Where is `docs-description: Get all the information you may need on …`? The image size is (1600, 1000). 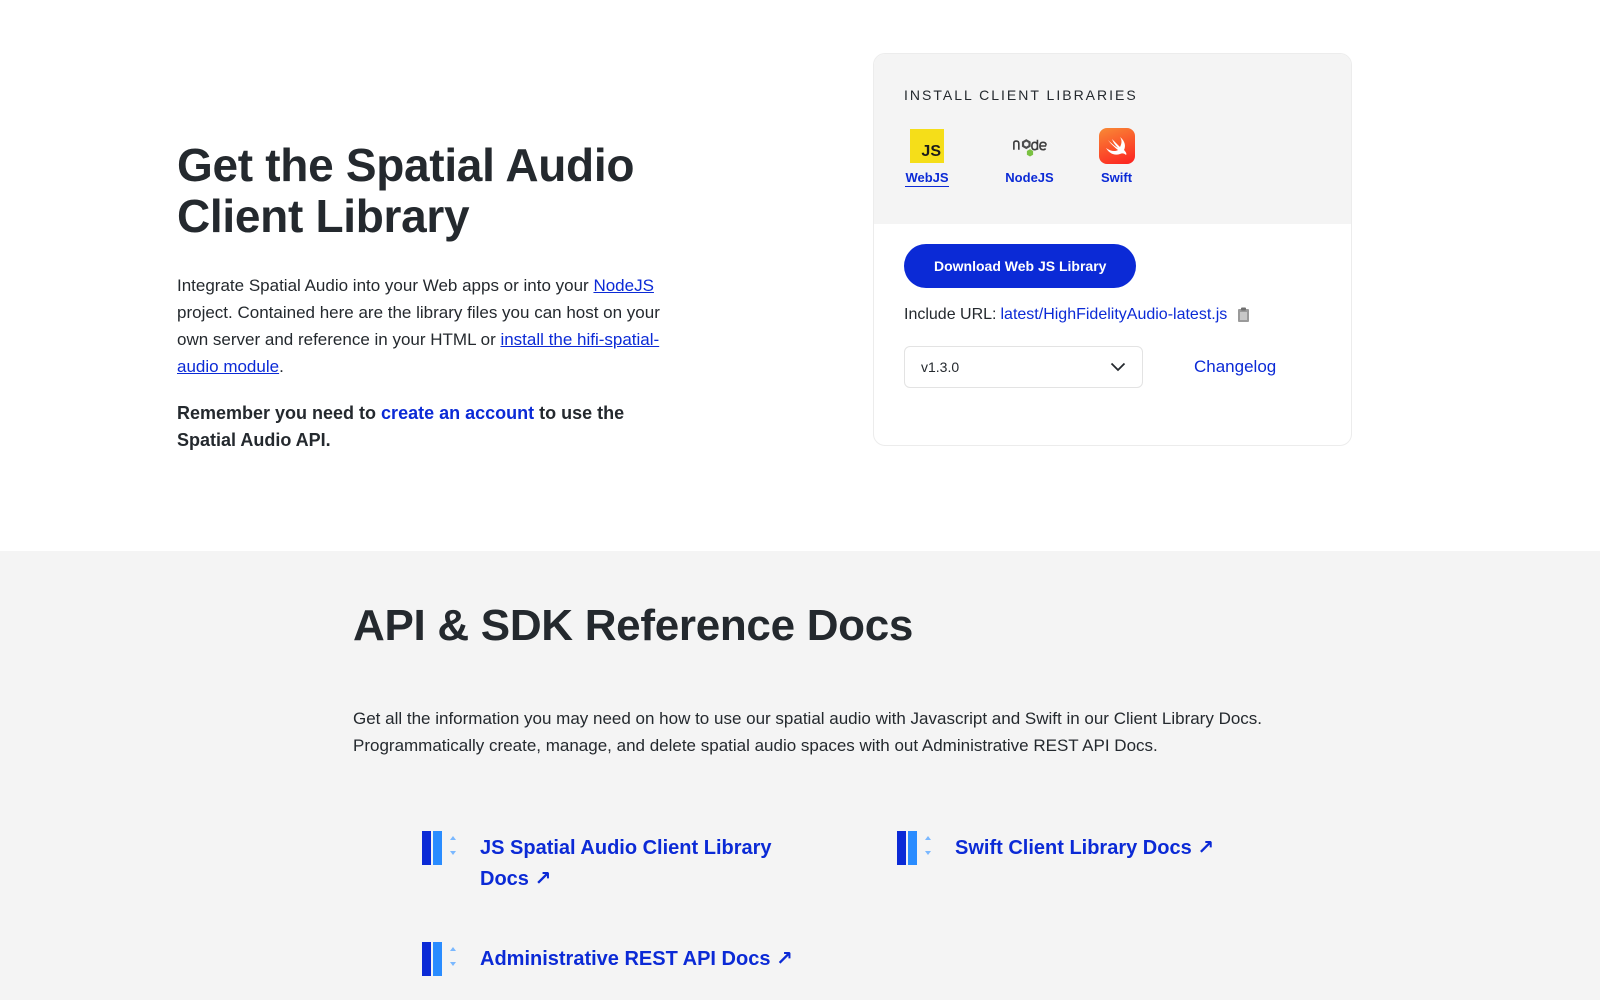 docs-description: Get all the information you may need on … is located at coordinates (808, 732).